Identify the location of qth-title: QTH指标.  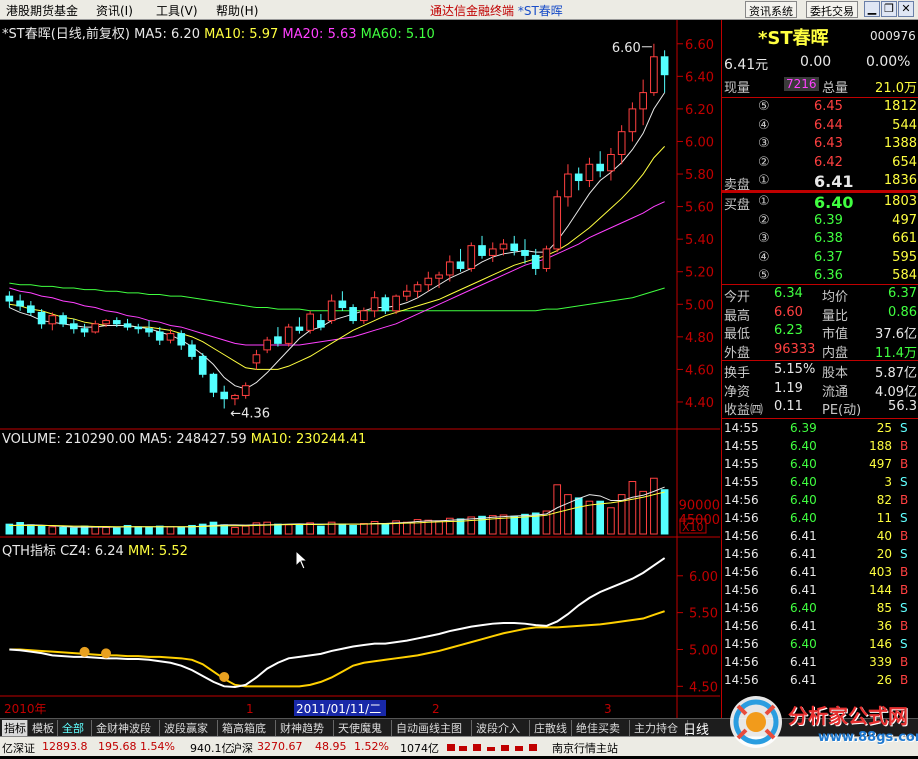
(29, 551).